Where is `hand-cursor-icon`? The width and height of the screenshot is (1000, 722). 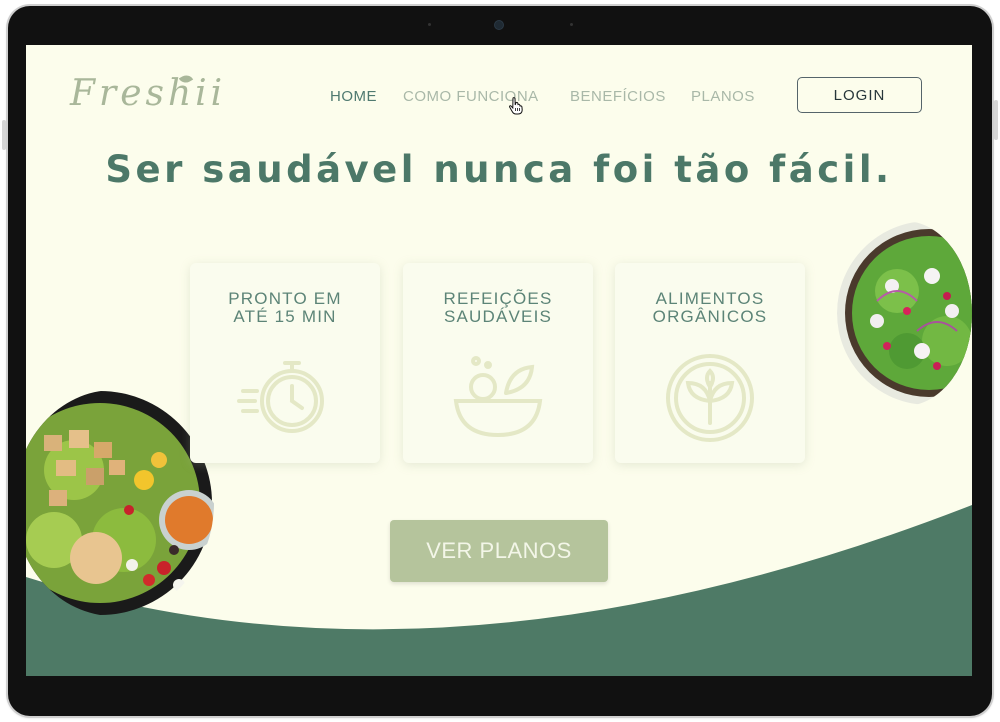 hand-cursor-icon is located at coordinates (516, 106).